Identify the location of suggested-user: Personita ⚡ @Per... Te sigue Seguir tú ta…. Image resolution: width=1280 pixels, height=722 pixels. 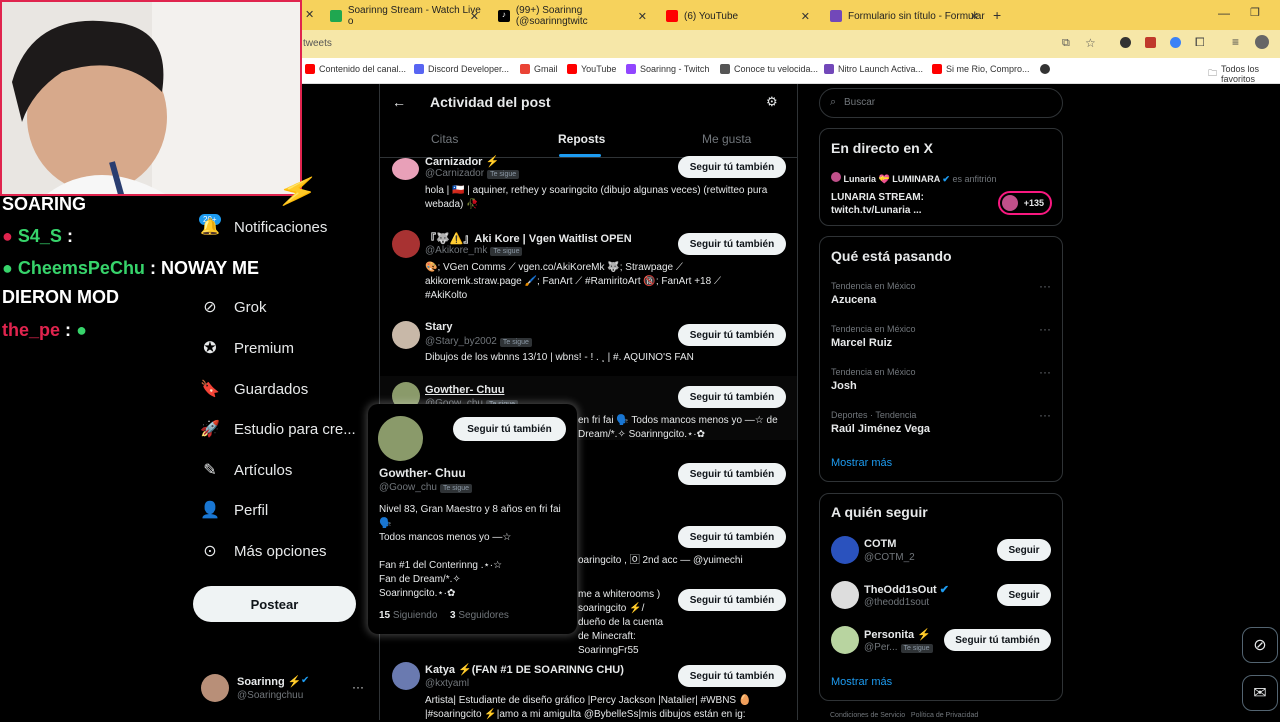
(942, 643).